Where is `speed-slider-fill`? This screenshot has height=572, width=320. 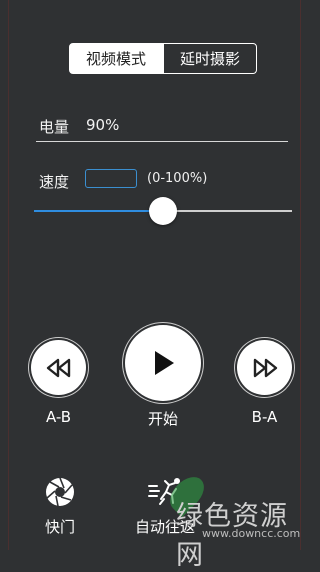 speed-slider-fill is located at coordinates (98, 211).